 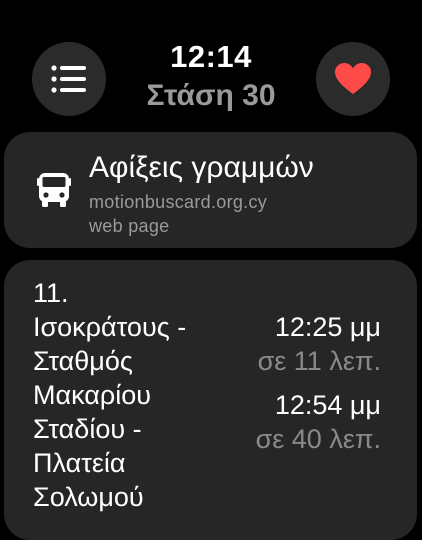 I want to click on page-title: Στάση 30, so click(x=211, y=95).